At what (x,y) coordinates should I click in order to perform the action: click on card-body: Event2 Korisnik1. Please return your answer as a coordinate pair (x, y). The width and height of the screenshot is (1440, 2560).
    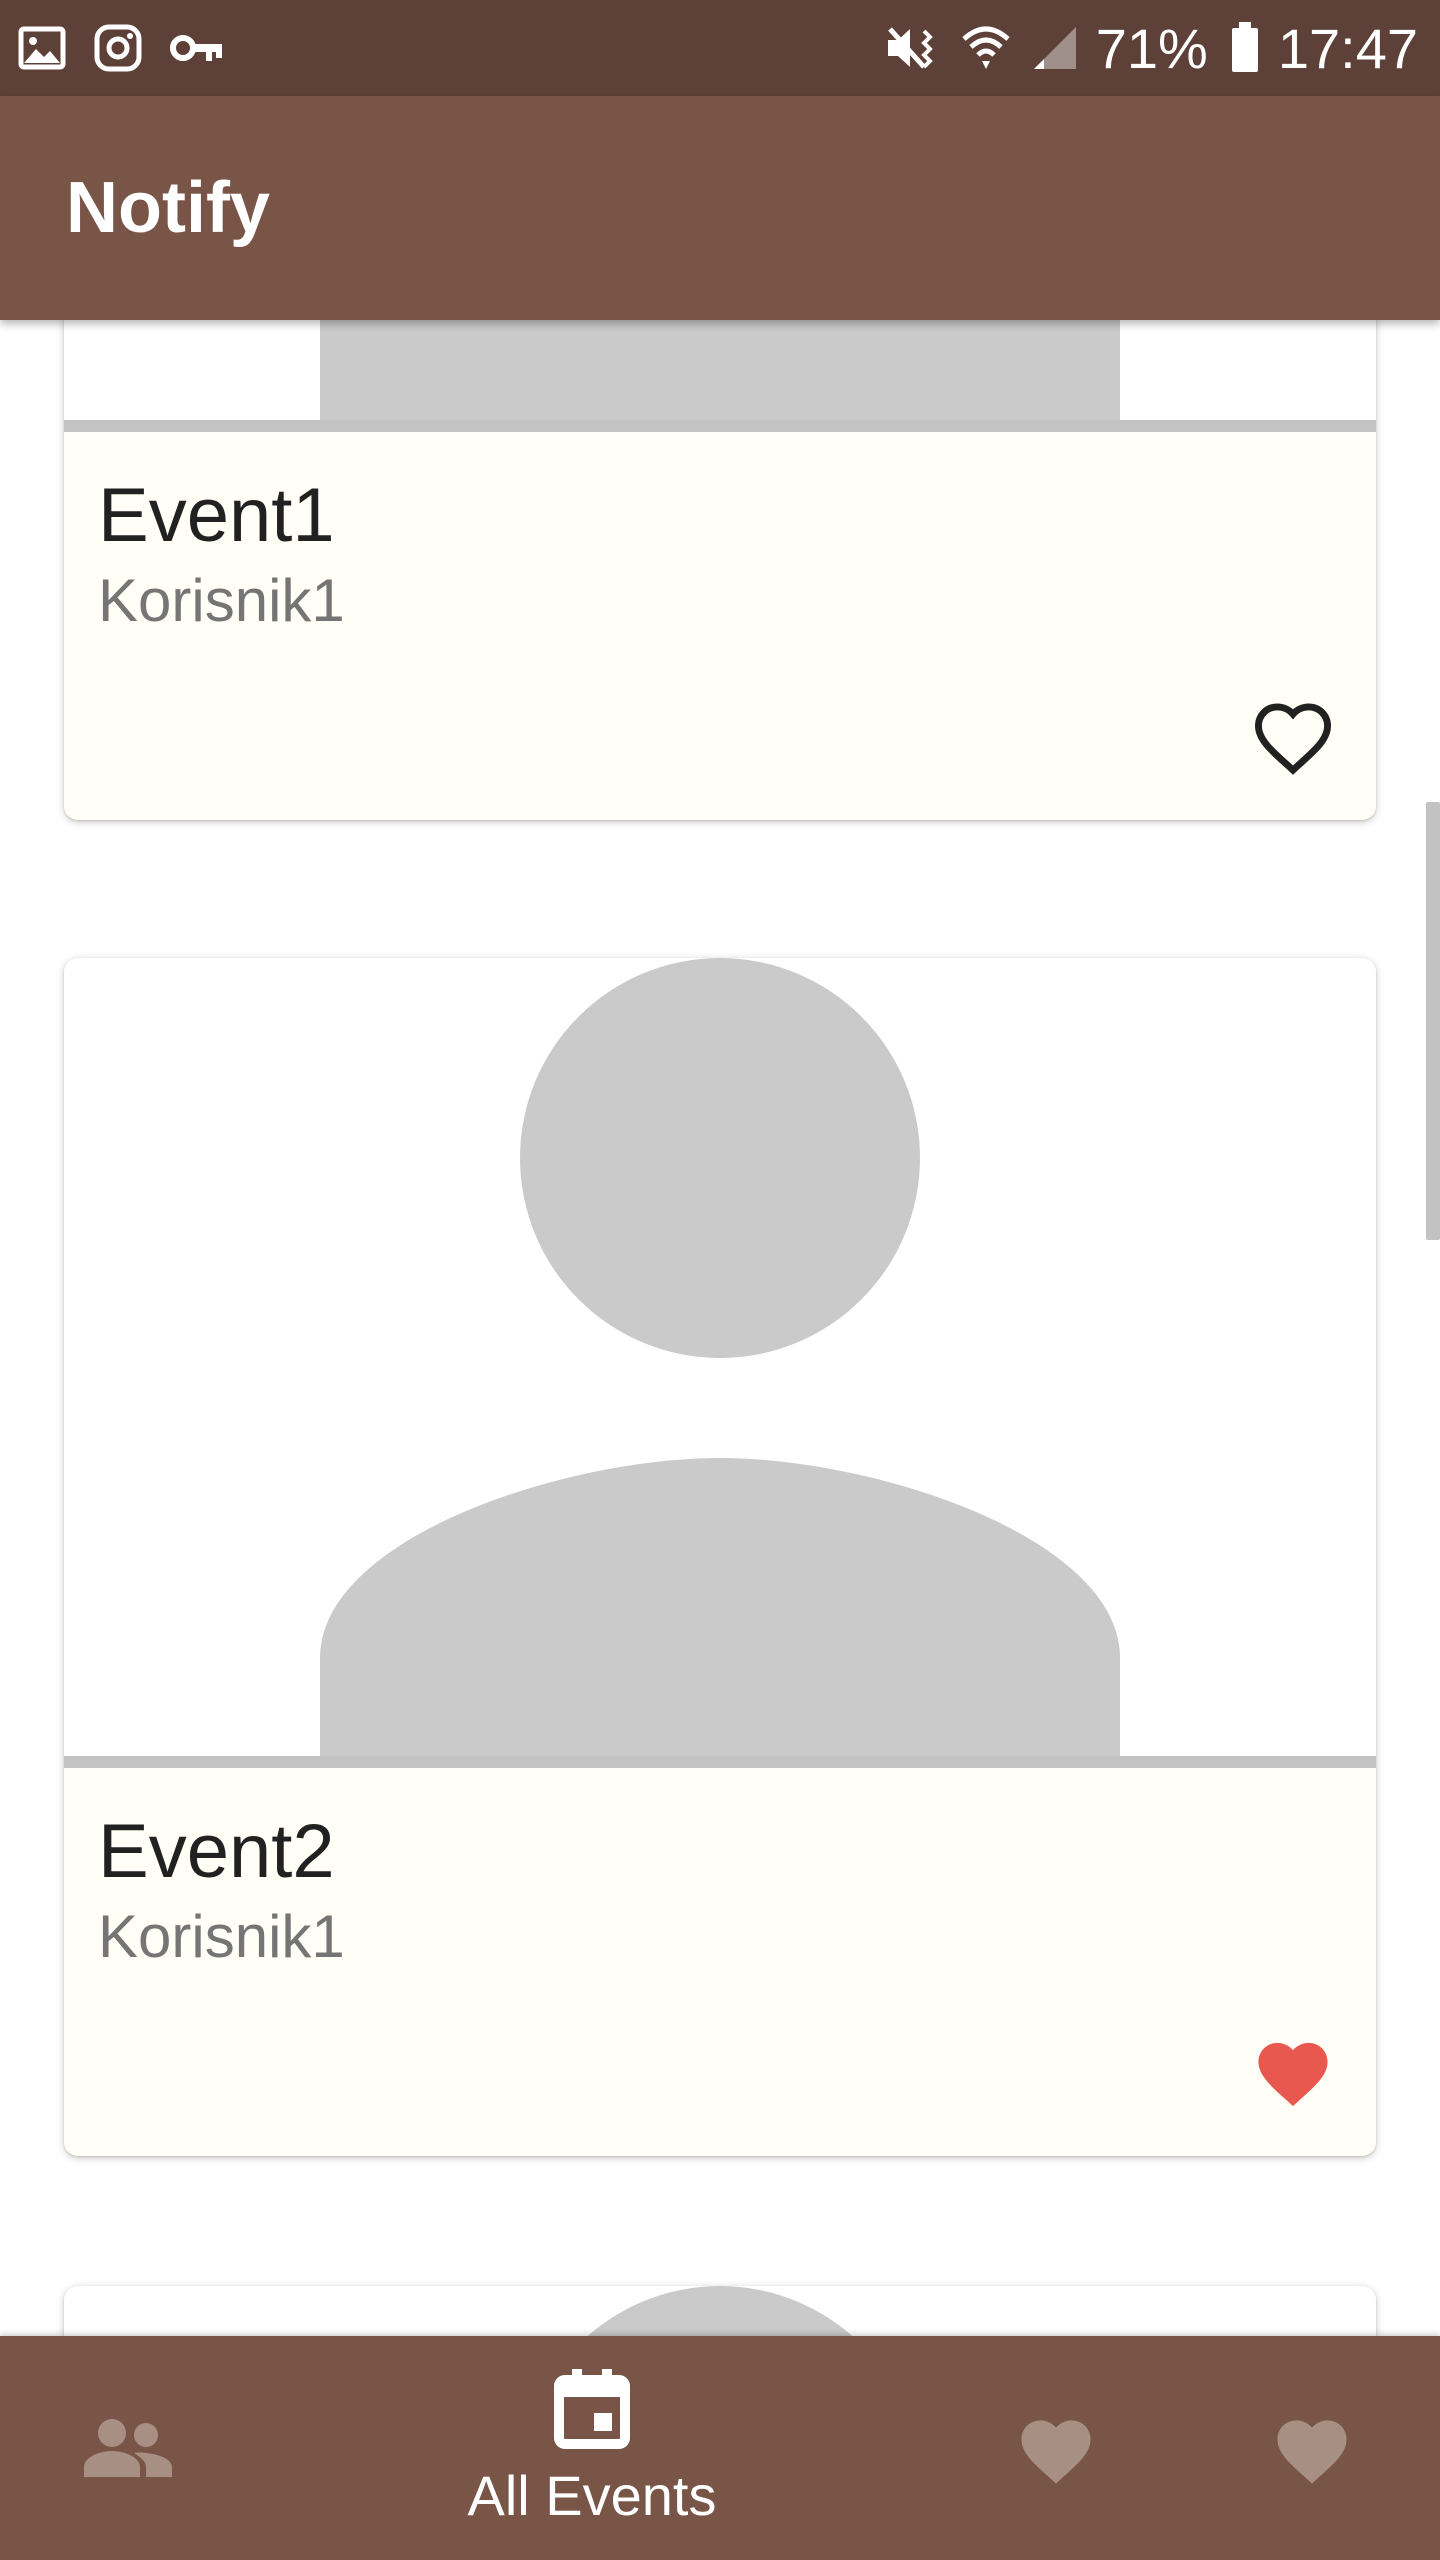
    Looking at the image, I should click on (720, 1962).